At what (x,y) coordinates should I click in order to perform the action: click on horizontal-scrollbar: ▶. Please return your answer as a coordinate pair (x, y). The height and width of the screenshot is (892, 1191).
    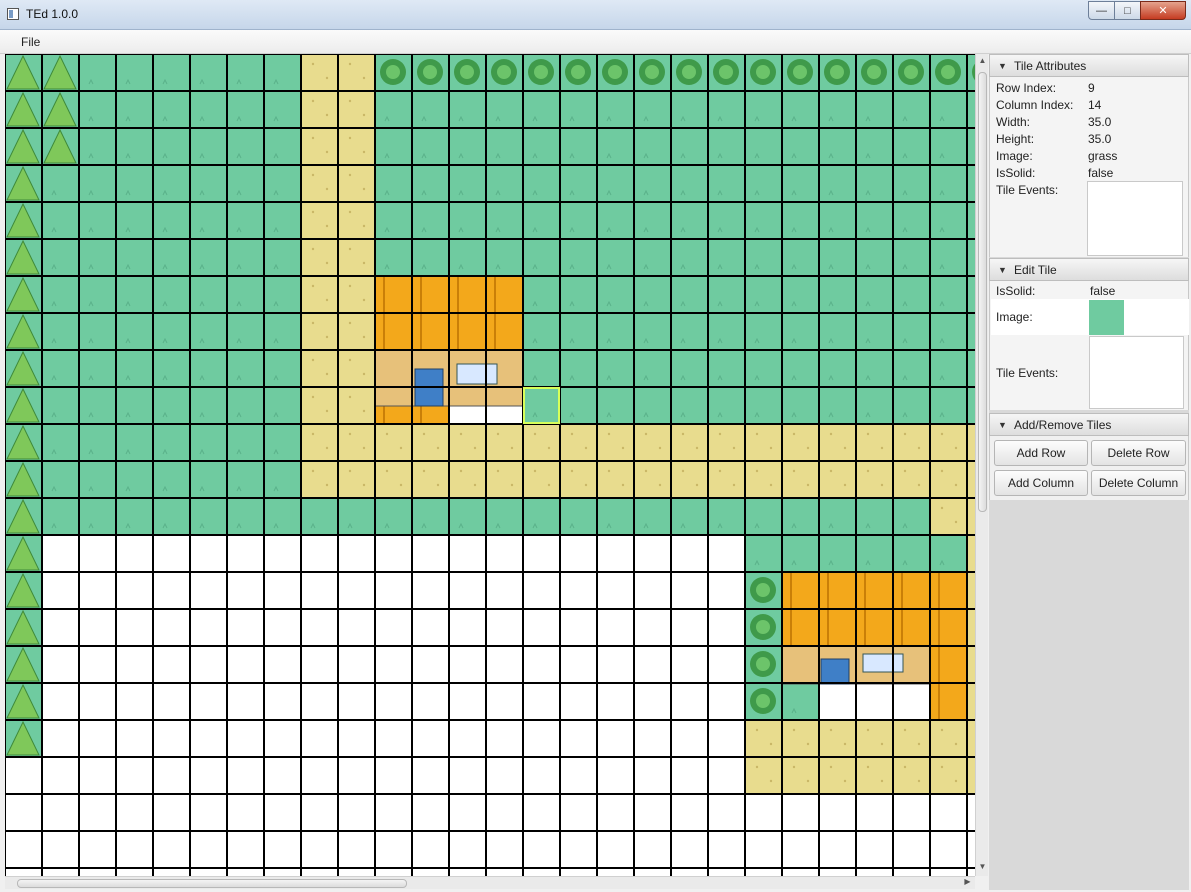
    Looking at the image, I should click on (490, 882).